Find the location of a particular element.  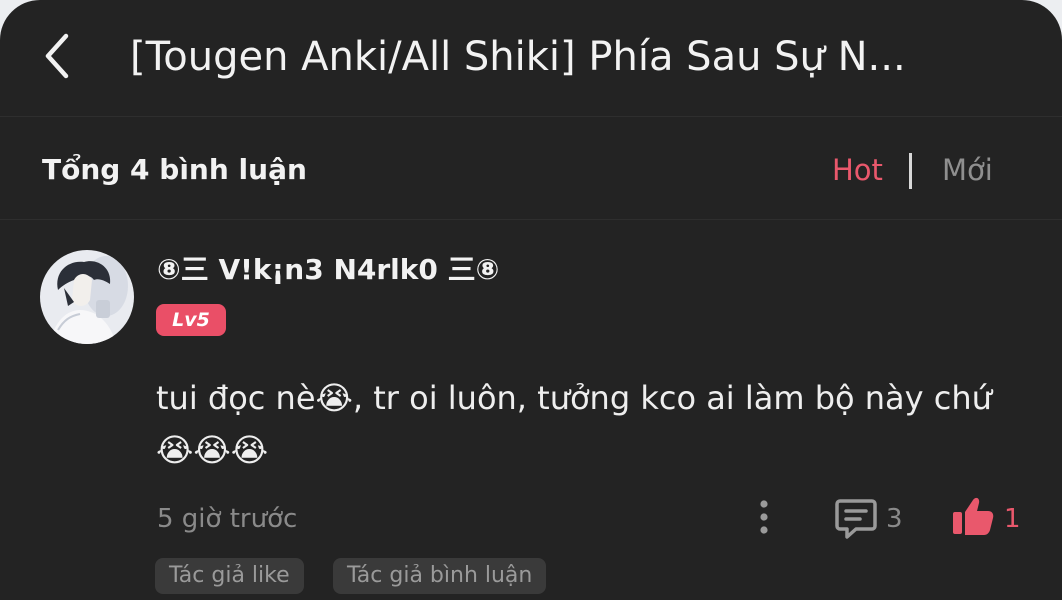

reply-button: 3 is located at coordinates (874, 518).